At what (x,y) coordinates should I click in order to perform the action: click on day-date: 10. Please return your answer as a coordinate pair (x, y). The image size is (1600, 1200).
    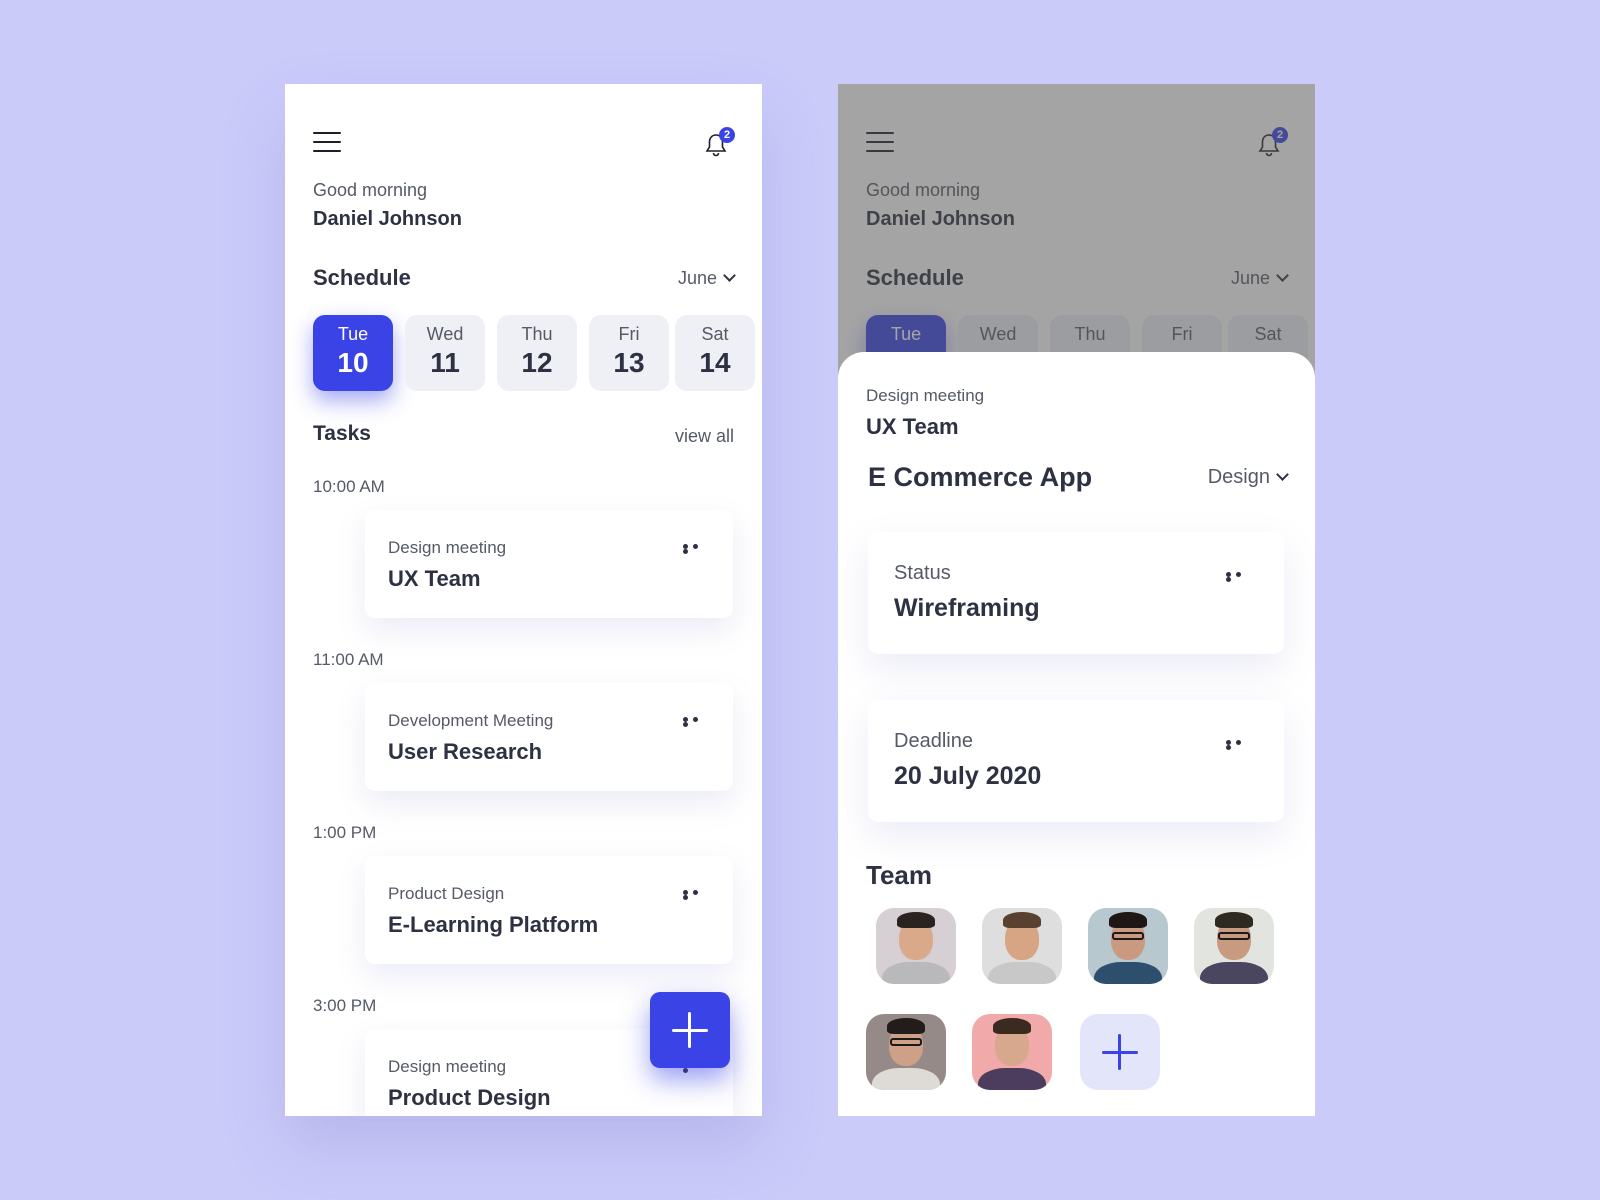
    Looking at the image, I should click on (353, 362).